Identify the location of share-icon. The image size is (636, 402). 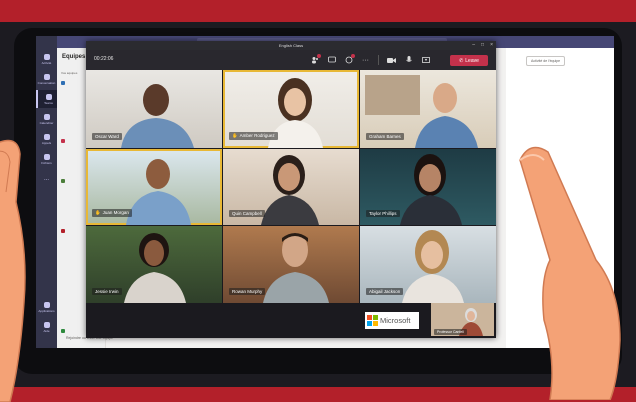
(425, 60).